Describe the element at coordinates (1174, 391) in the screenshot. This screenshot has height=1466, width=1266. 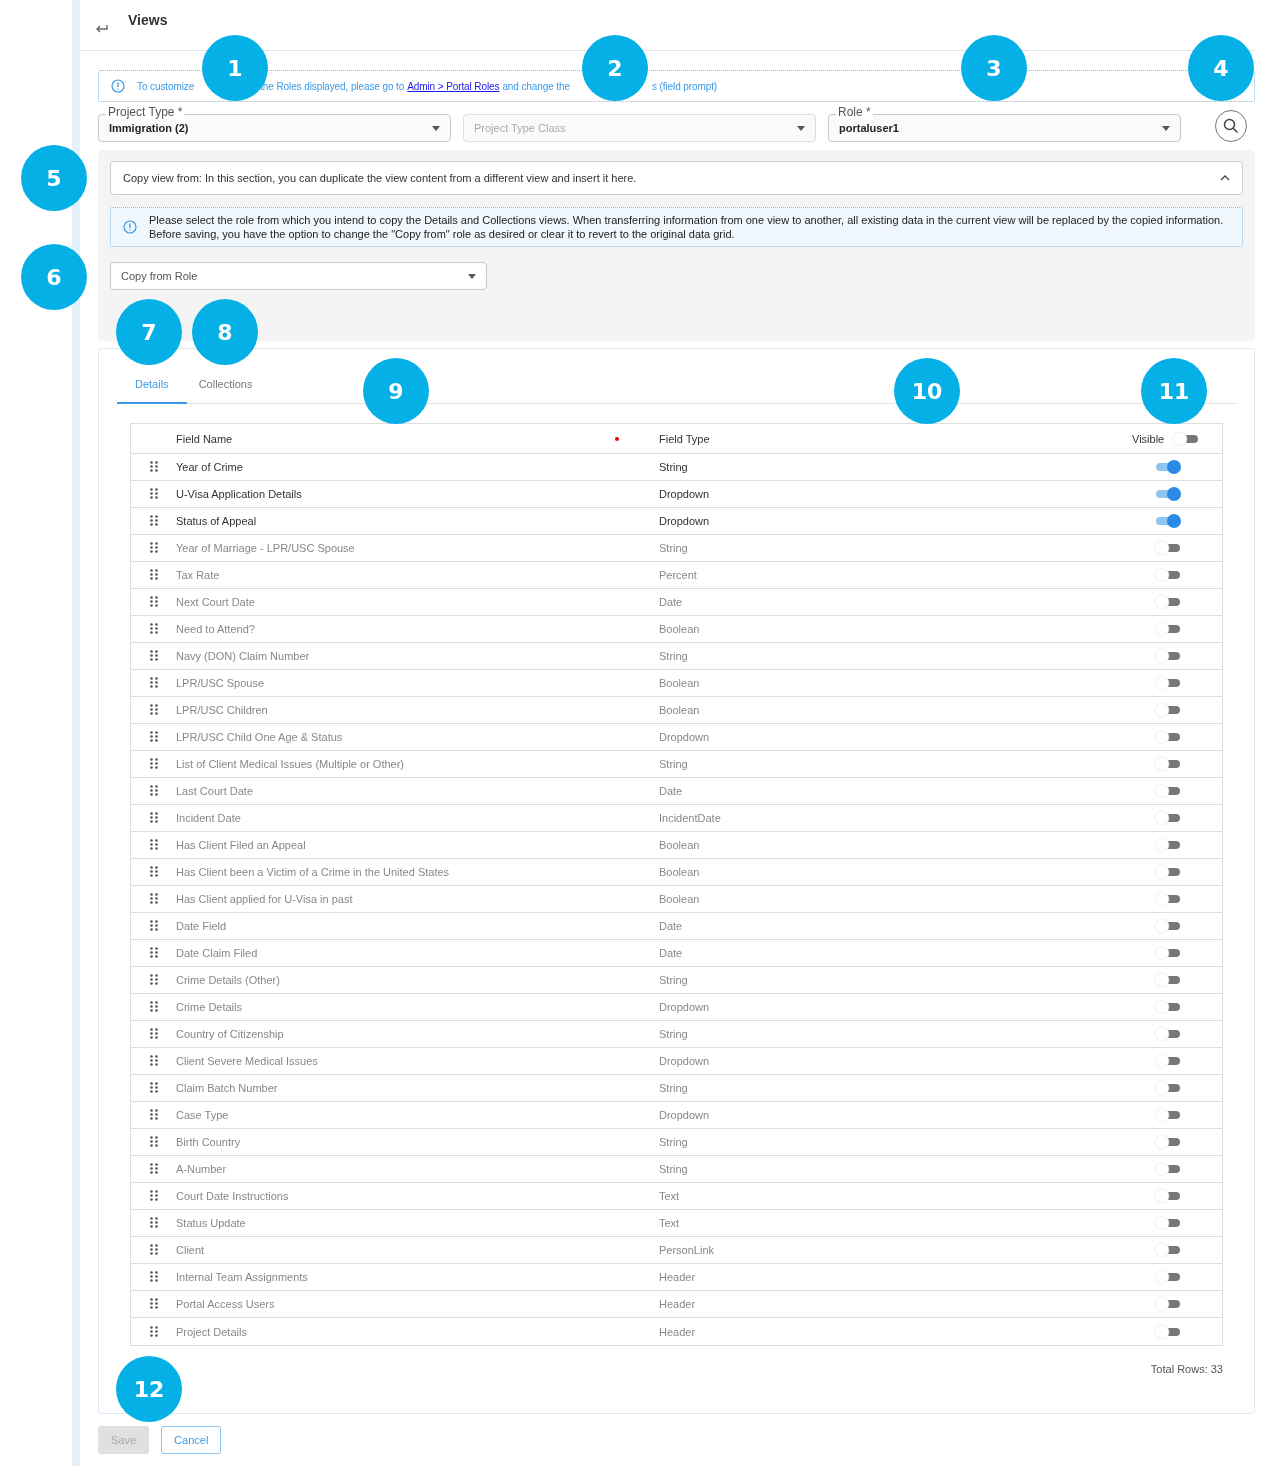
I see `callout-badge: 11` at that location.